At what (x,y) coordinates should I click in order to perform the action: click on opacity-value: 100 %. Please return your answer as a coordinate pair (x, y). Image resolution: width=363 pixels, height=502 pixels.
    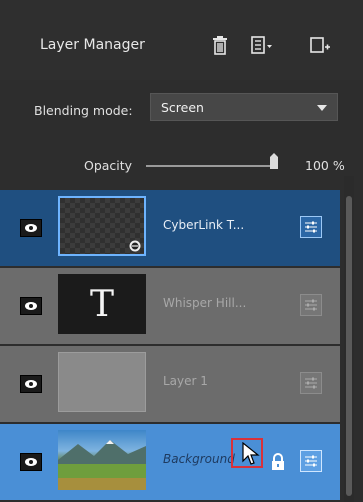
    Looking at the image, I should click on (325, 165).